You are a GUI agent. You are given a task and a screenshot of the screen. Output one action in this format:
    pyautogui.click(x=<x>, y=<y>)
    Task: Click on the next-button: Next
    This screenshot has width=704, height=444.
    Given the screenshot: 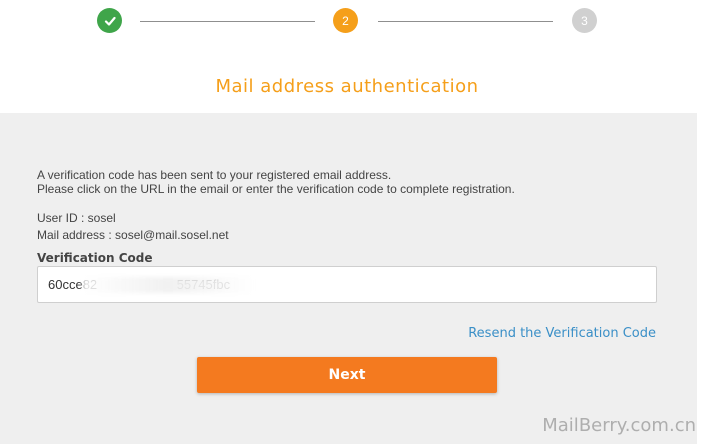 What is the action you would take?
    pyautogui.click(x=347, y=375)
    